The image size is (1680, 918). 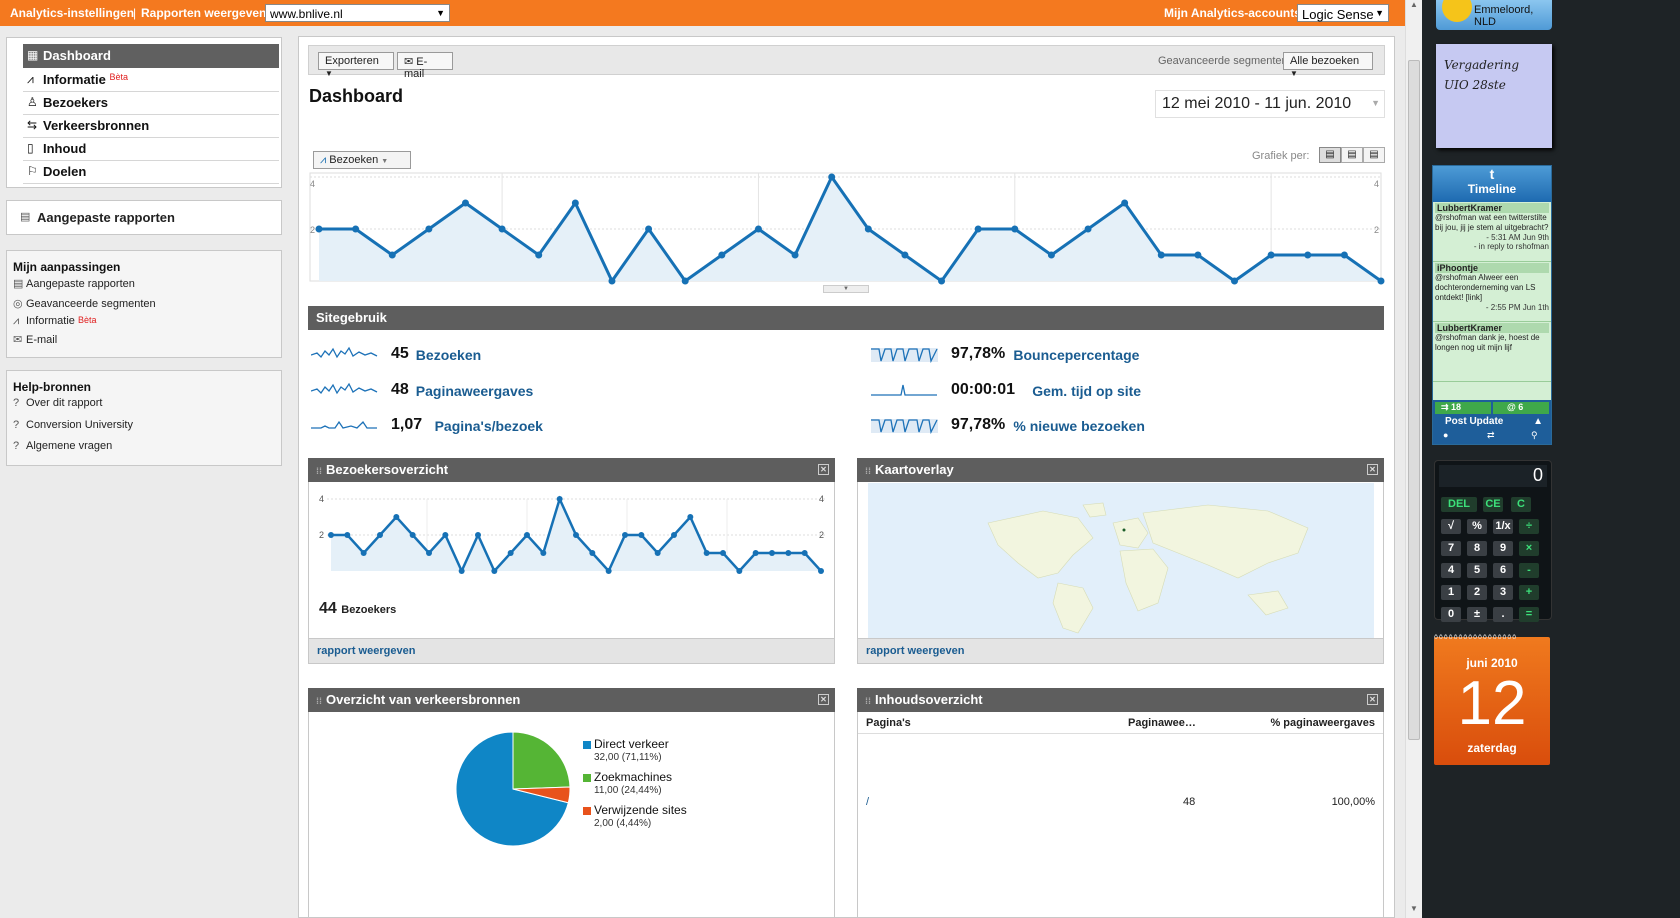 I want to click on calculator-key: 9, so click(x=1503, y=548).